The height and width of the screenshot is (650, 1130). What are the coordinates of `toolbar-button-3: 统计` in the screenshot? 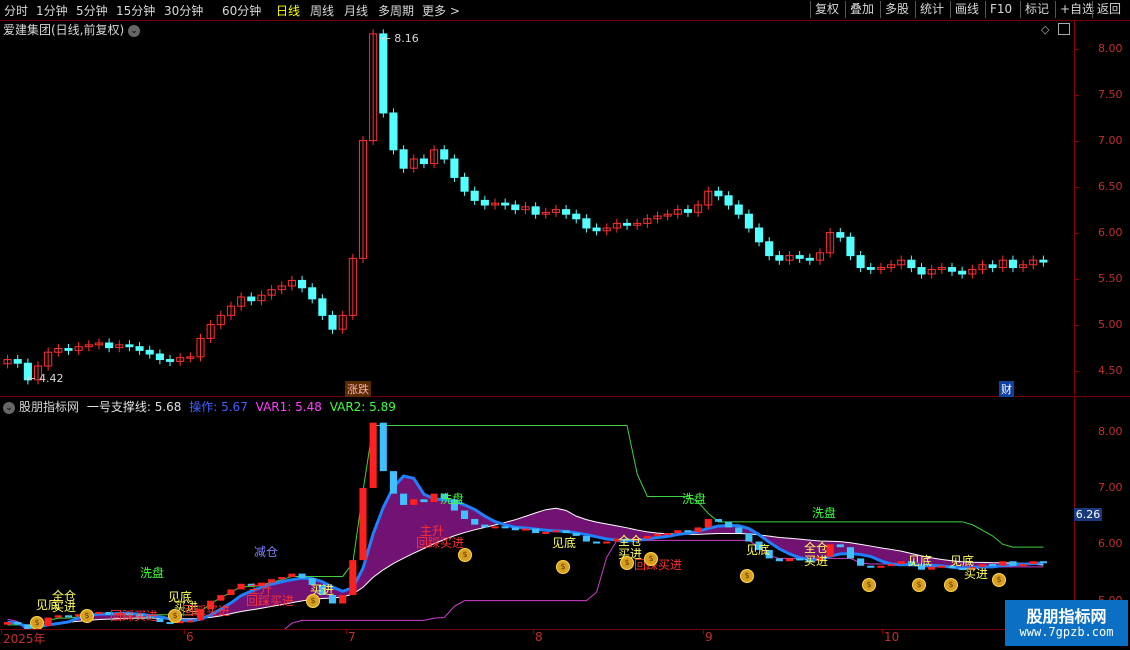 It's located at (931, 9).